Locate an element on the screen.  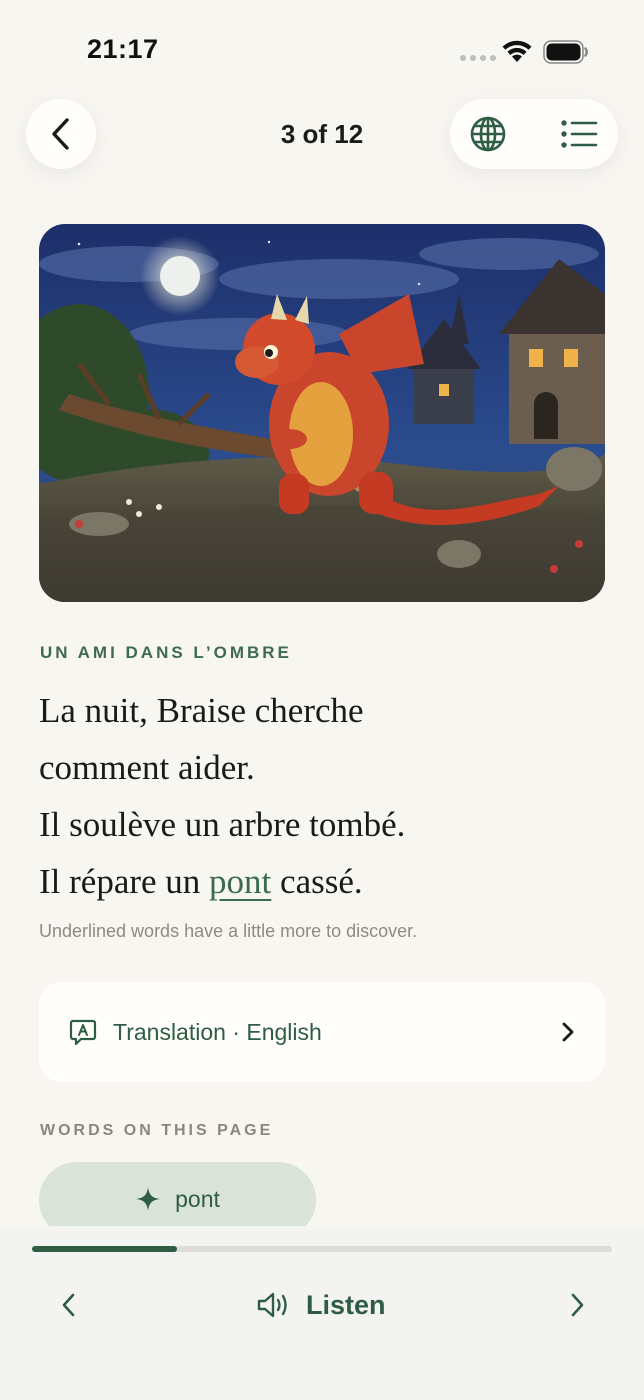
listen-button: Listen is located at coordinates (321, 1305).